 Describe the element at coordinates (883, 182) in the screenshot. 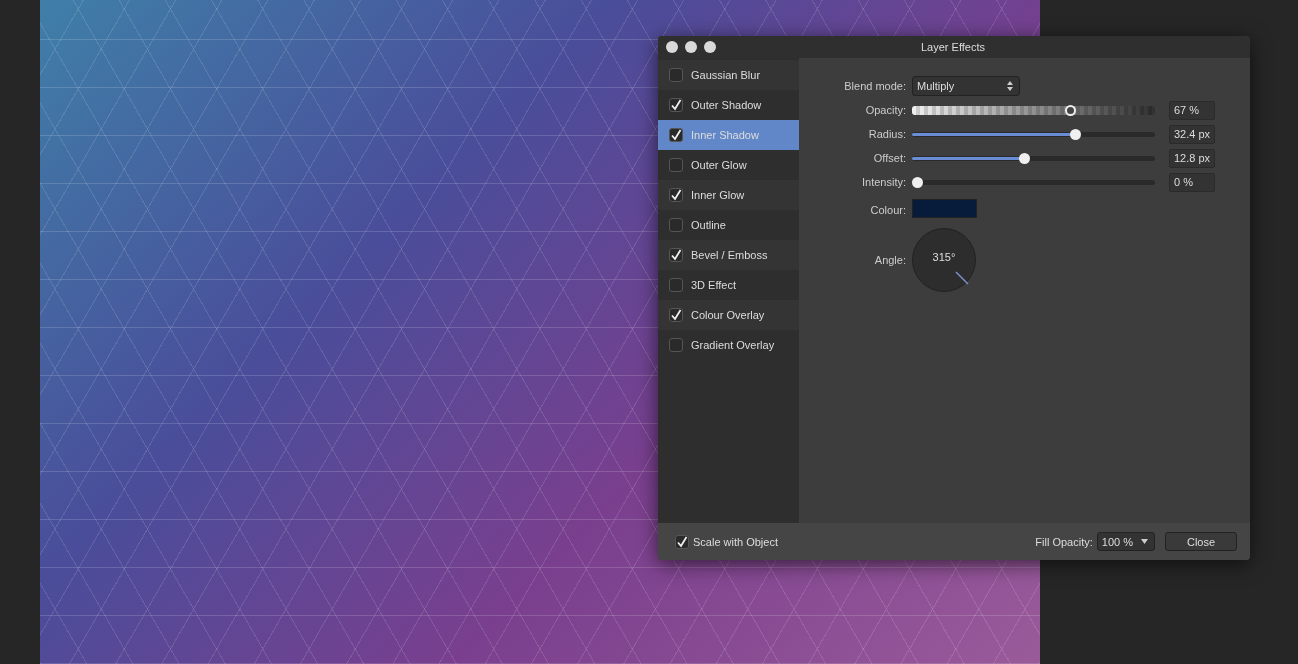

I see `field-label: Intensity:` at that location.